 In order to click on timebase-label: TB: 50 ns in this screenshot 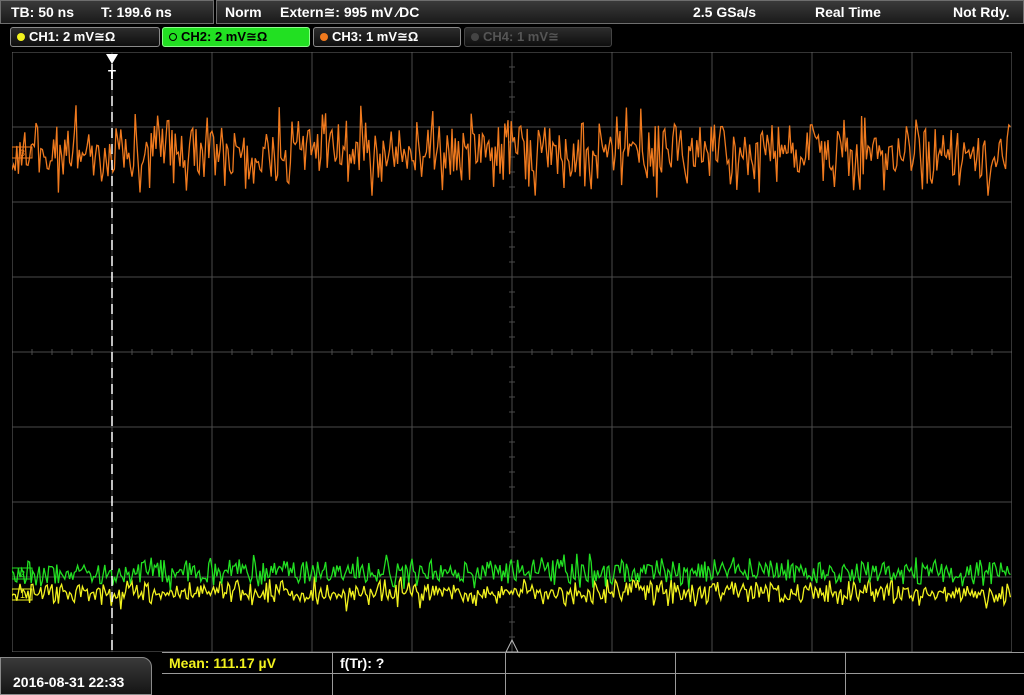, I will do `click(43, 12)`.